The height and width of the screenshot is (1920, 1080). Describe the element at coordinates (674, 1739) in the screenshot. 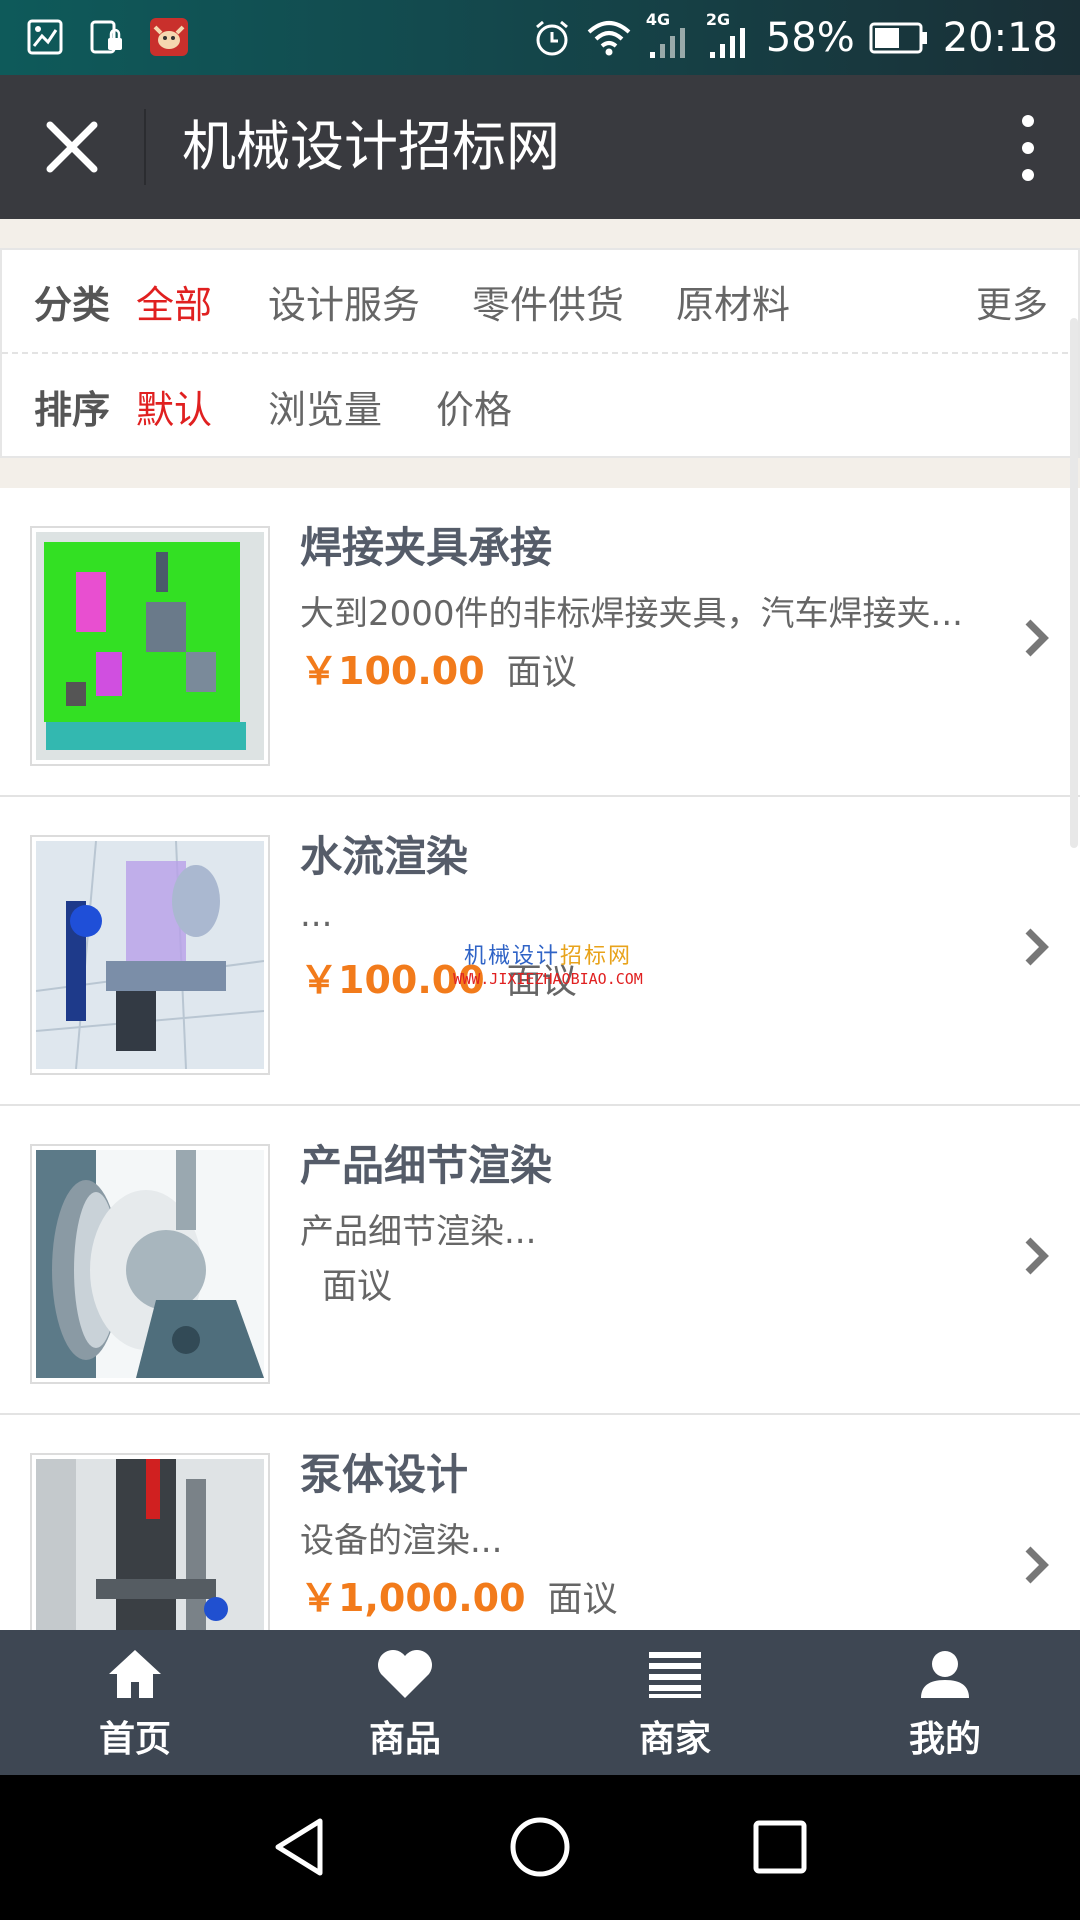

I see `nav-merchants-label: 商家` at that location.